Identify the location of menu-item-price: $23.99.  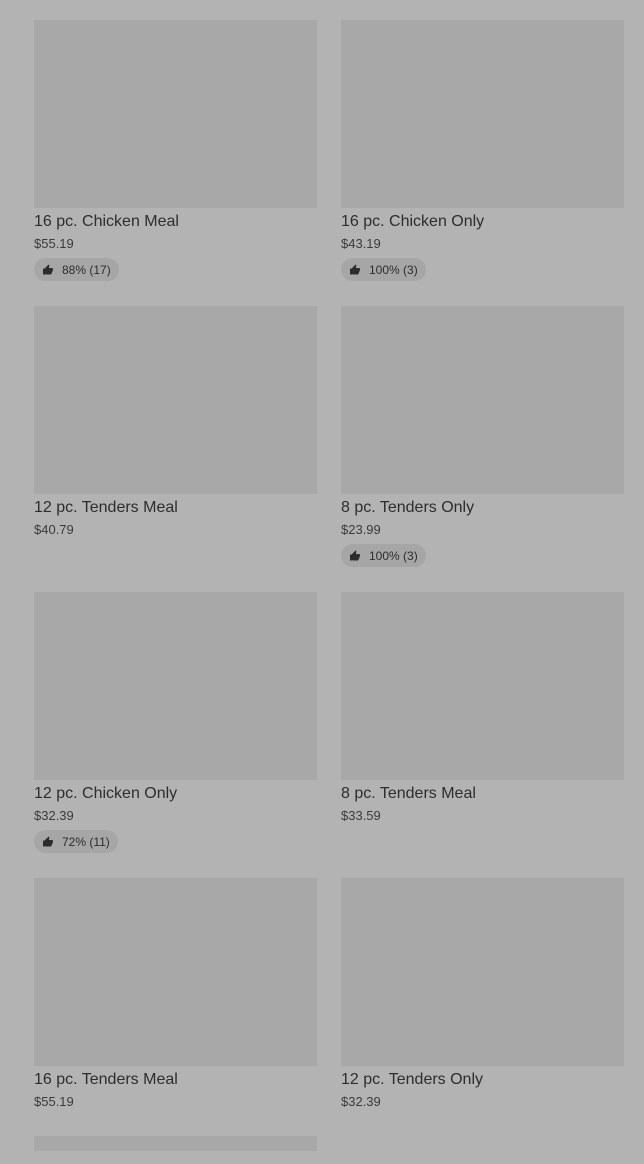
(361, 529).